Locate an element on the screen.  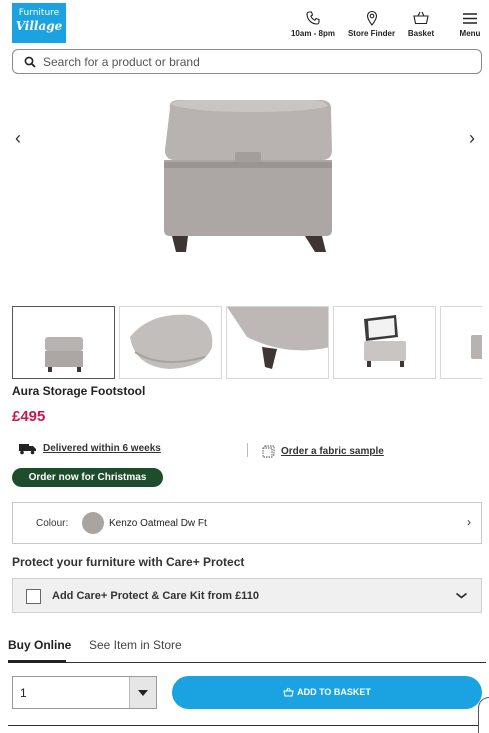
add-to-basket-button: ADD TO BASKET is located at coordinates (327, 692).